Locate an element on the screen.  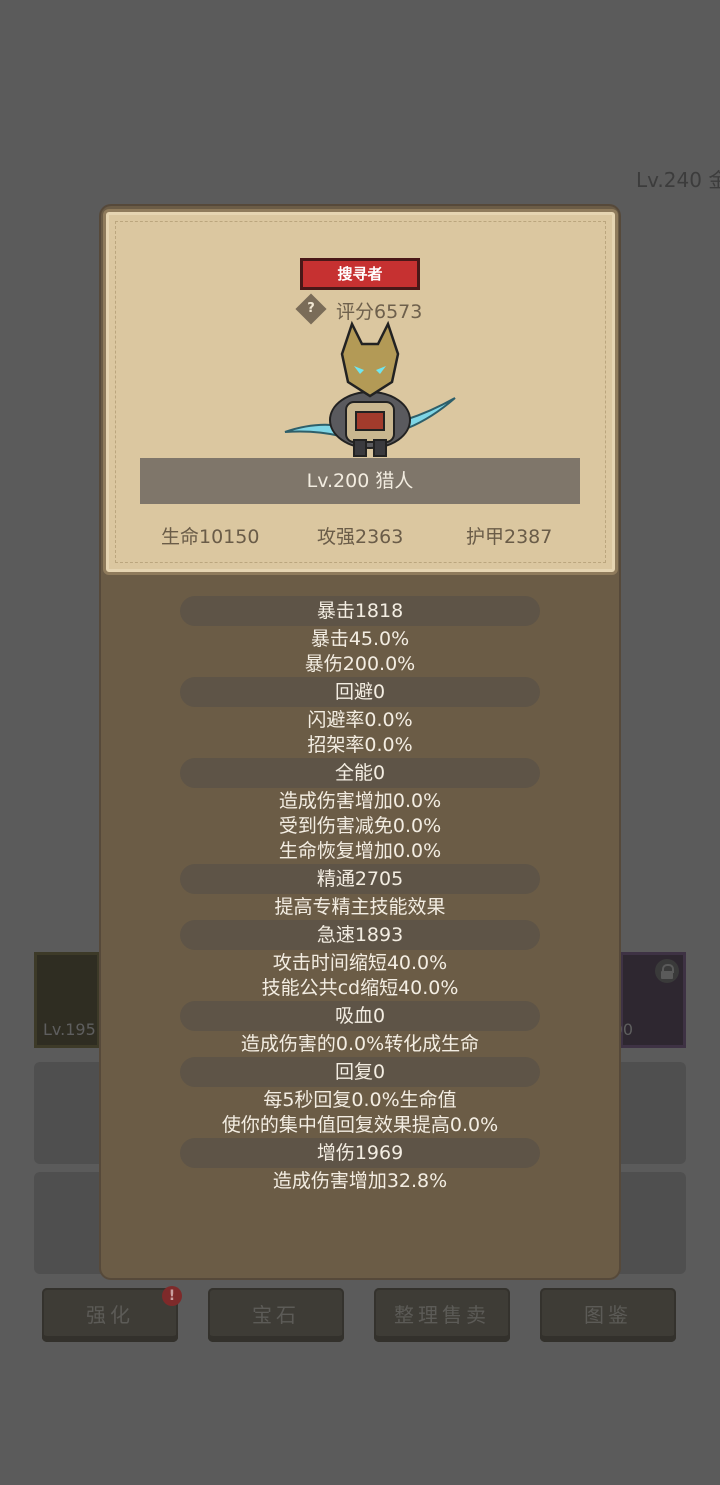
codex-button-label: 图鉴 is located at coordinates (608, 1315).